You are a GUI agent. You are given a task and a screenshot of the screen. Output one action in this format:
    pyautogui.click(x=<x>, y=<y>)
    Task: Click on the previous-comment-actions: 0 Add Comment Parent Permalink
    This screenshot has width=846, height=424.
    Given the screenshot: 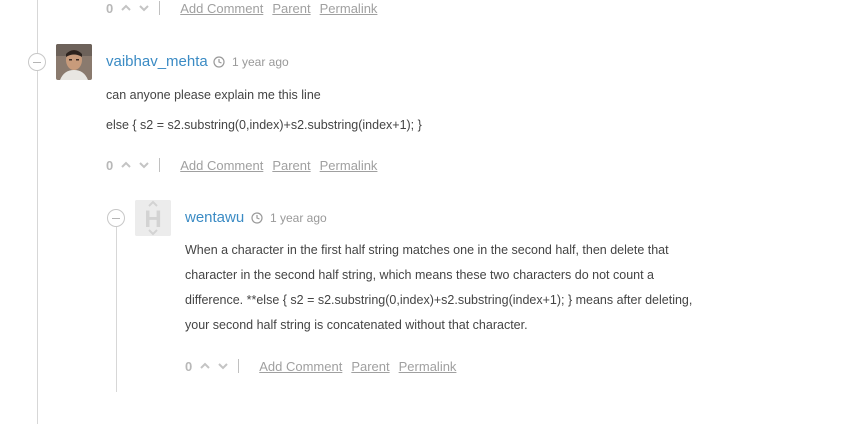 What is the action you would take?
    pyautogui.click(x=246, y=9)
    